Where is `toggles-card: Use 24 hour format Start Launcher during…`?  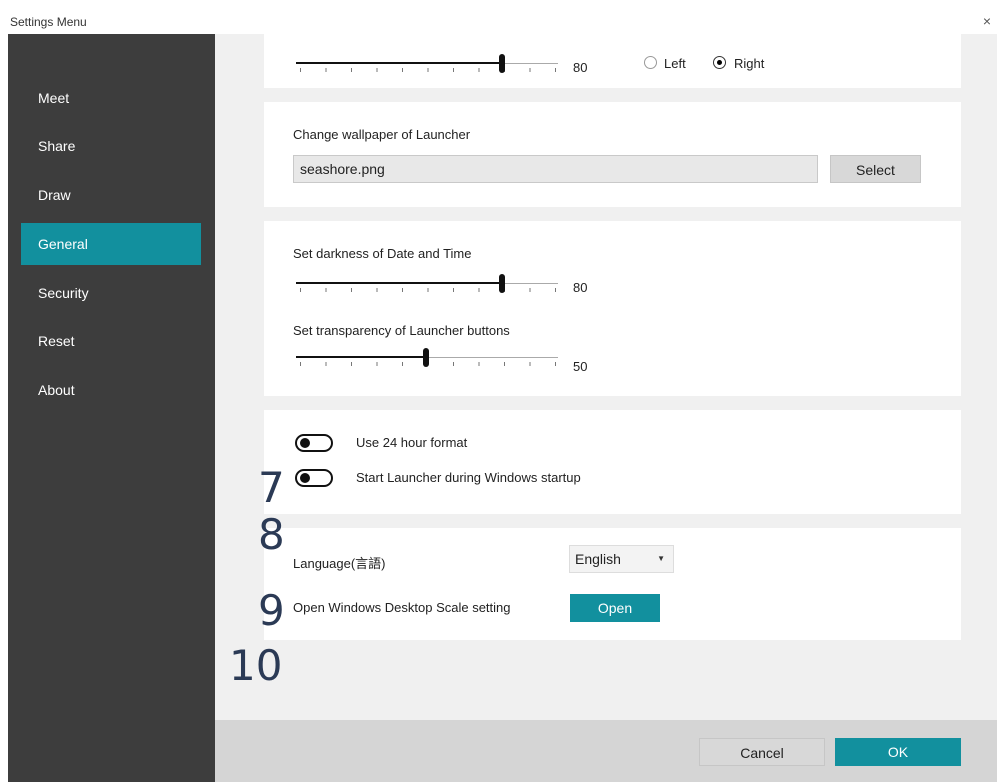
toggles-card: Use 24 hour format Start Launcher during… is located at coordinates (612, 462).